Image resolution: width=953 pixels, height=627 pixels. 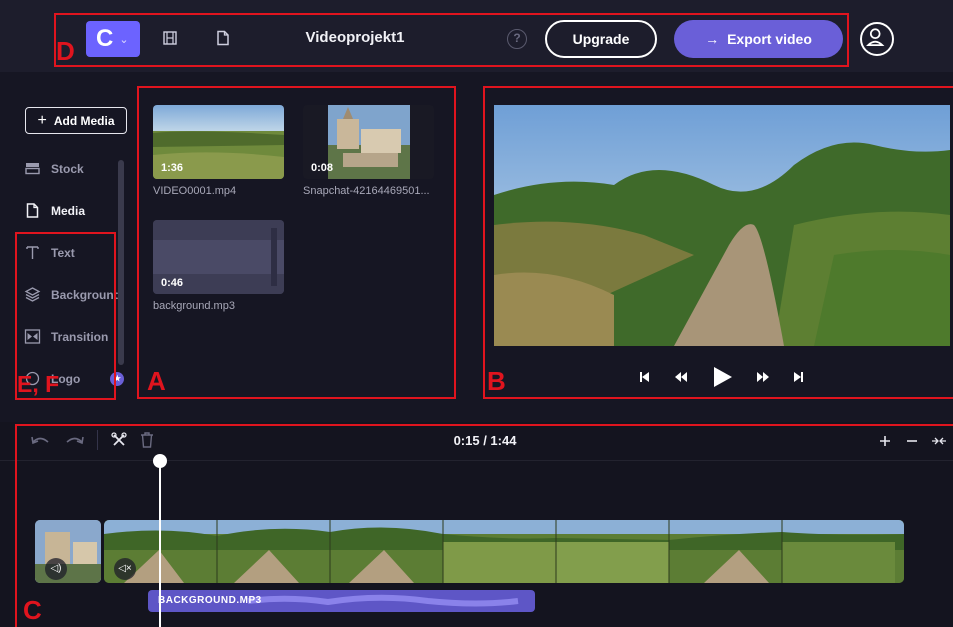 What do you see at coordinates (156, 381) in the screenshot?
I see `annotation-label-a: A` at bounding box center [156, 381].